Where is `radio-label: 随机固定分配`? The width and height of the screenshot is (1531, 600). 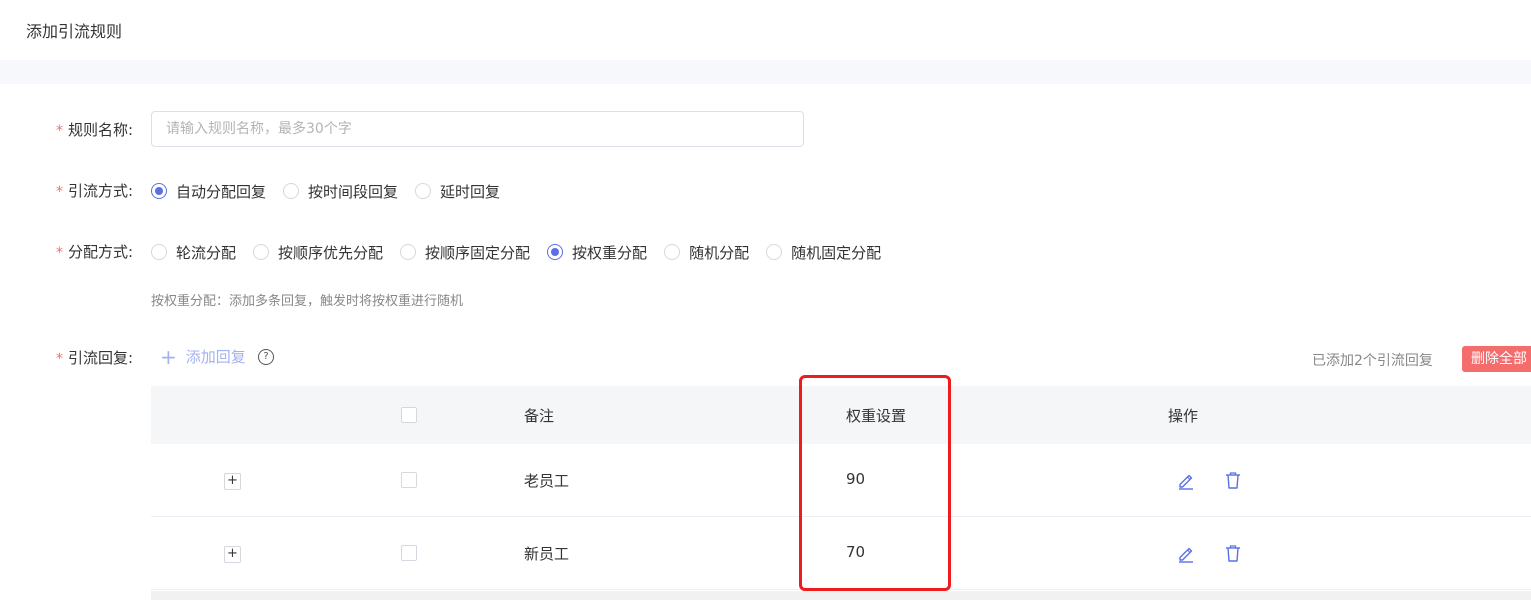
radio-label: 随机固定分配 is located at coordinates (836, 252).